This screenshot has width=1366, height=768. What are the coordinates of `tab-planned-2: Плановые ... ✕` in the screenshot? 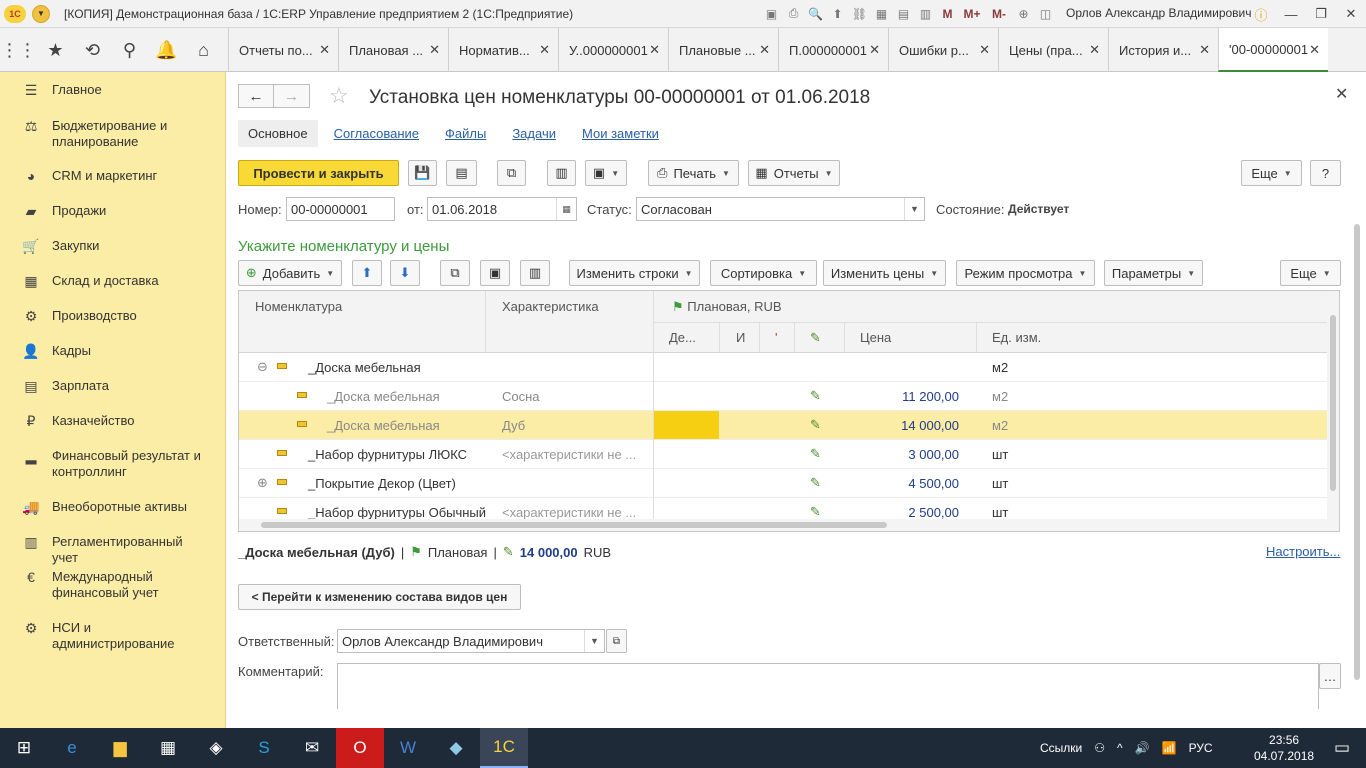 It's located at (723, 50).